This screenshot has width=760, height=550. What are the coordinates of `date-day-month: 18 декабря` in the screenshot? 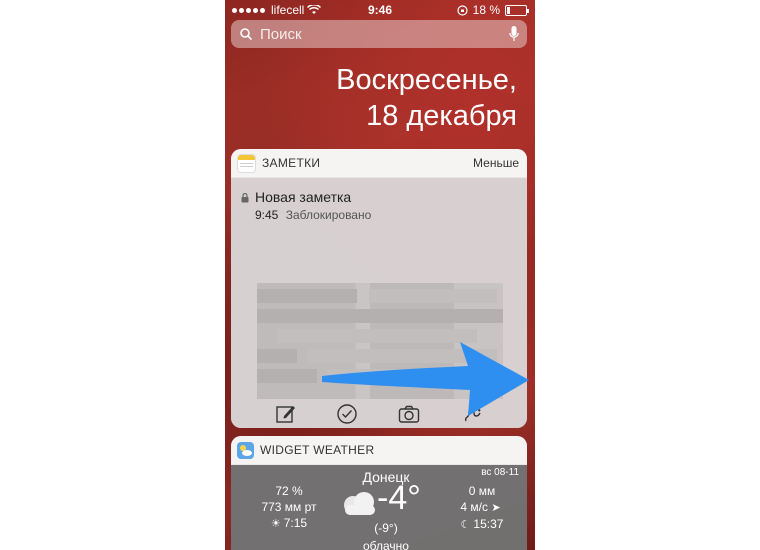 It's located at (441, 116).